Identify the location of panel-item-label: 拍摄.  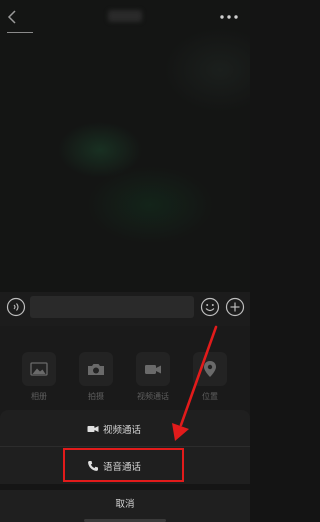
(96, 396).